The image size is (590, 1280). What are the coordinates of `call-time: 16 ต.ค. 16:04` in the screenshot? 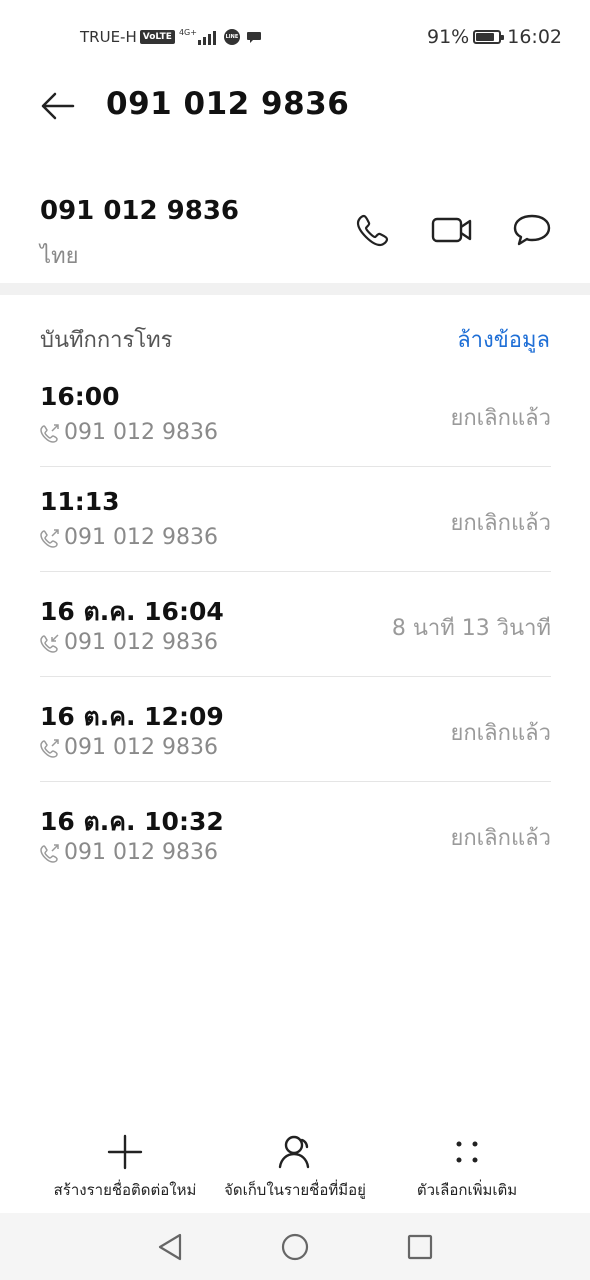 It's located at (132, 611).